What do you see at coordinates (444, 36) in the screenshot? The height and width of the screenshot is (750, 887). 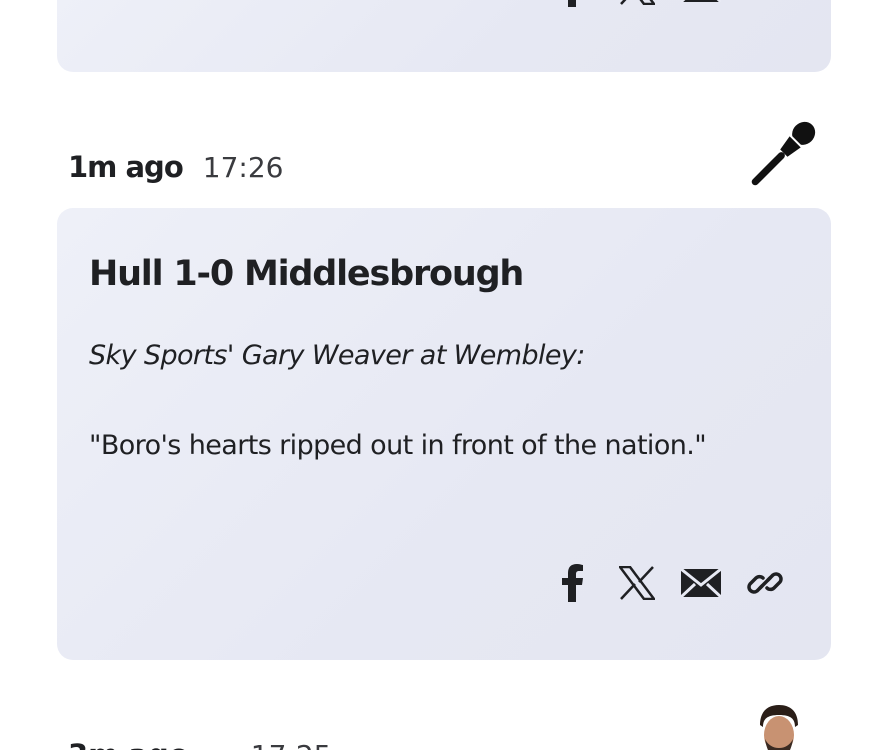 I see `previous-entry-card` at bounding box center [444, 36].